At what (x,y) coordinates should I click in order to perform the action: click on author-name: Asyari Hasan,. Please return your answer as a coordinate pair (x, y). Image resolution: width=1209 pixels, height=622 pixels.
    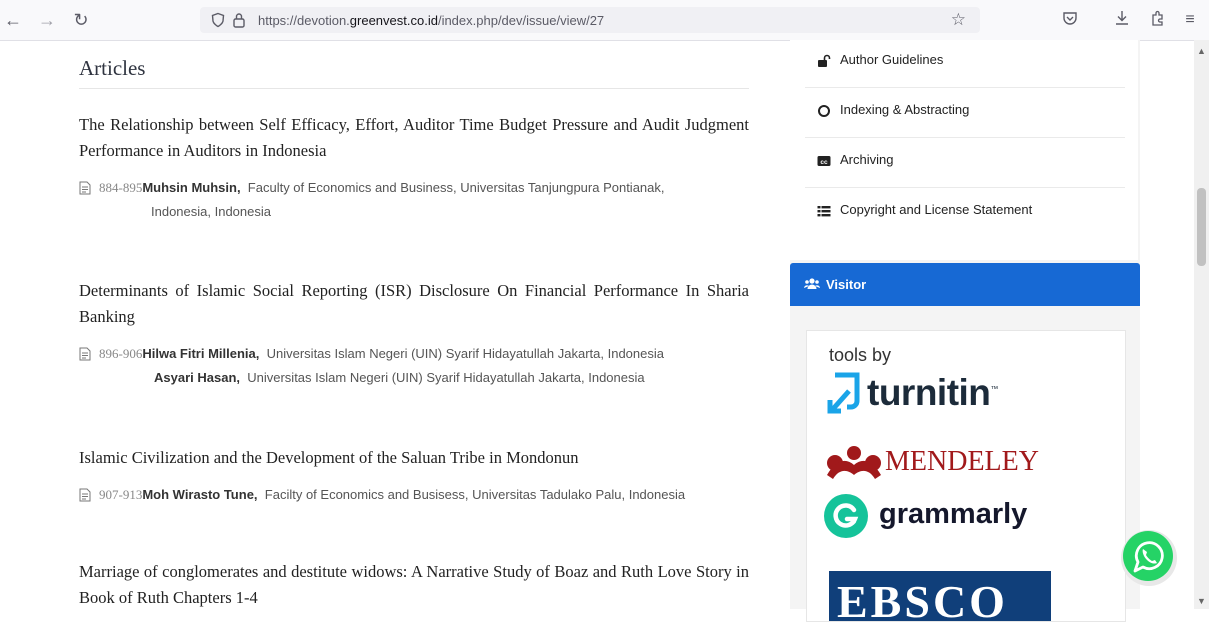
    Looking at the image, I should click on (197, 377).